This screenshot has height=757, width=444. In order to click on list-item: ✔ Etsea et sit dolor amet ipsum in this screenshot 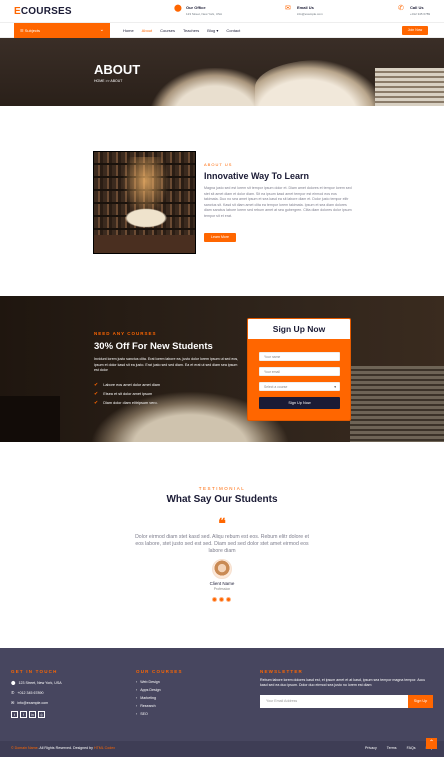, I will do `click(123, 393)`.